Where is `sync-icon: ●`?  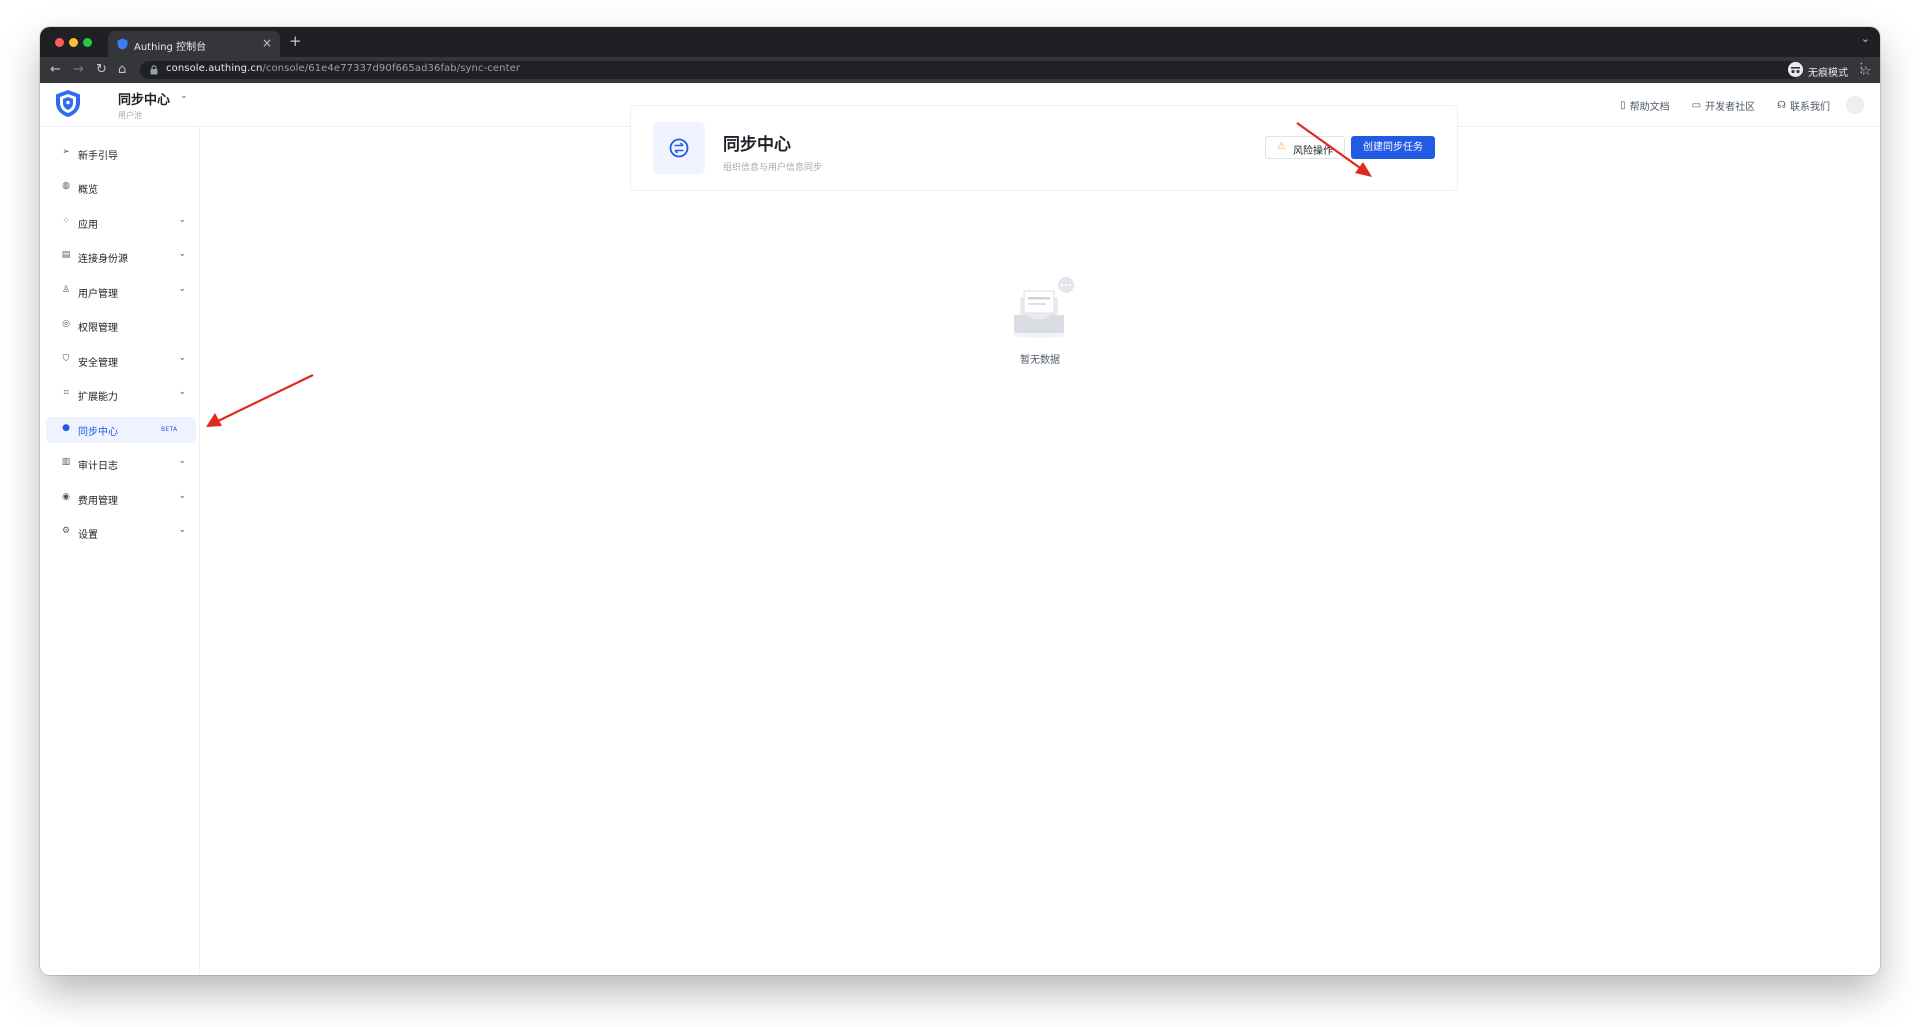
sync-icon: ● is located at coordinates (66, 428).